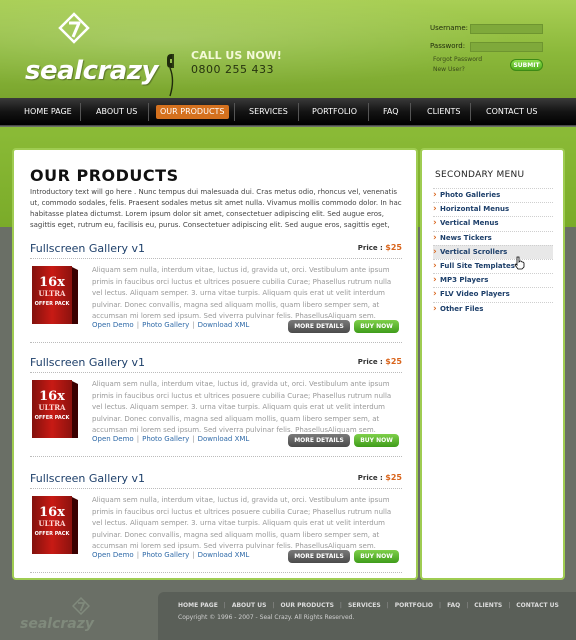 The width and height of the screenshot is (576, 640). What do you see at coordinates (116, 112) in the screenshot?
I see `nav-item-about: ABOUT US` at bounding box center [116, 112].